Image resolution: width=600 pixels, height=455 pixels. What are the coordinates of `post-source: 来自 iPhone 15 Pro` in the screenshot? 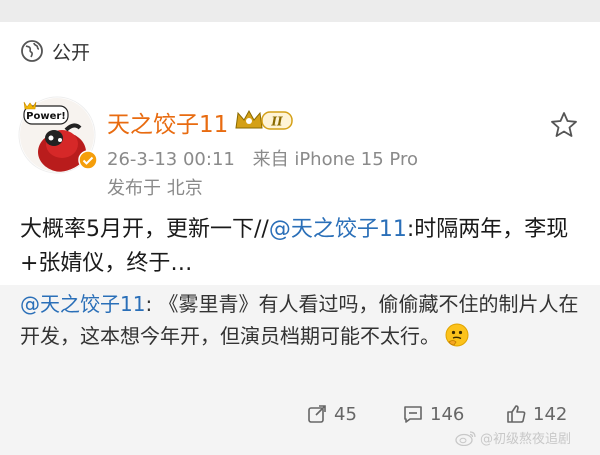 It's located at (335, 159).